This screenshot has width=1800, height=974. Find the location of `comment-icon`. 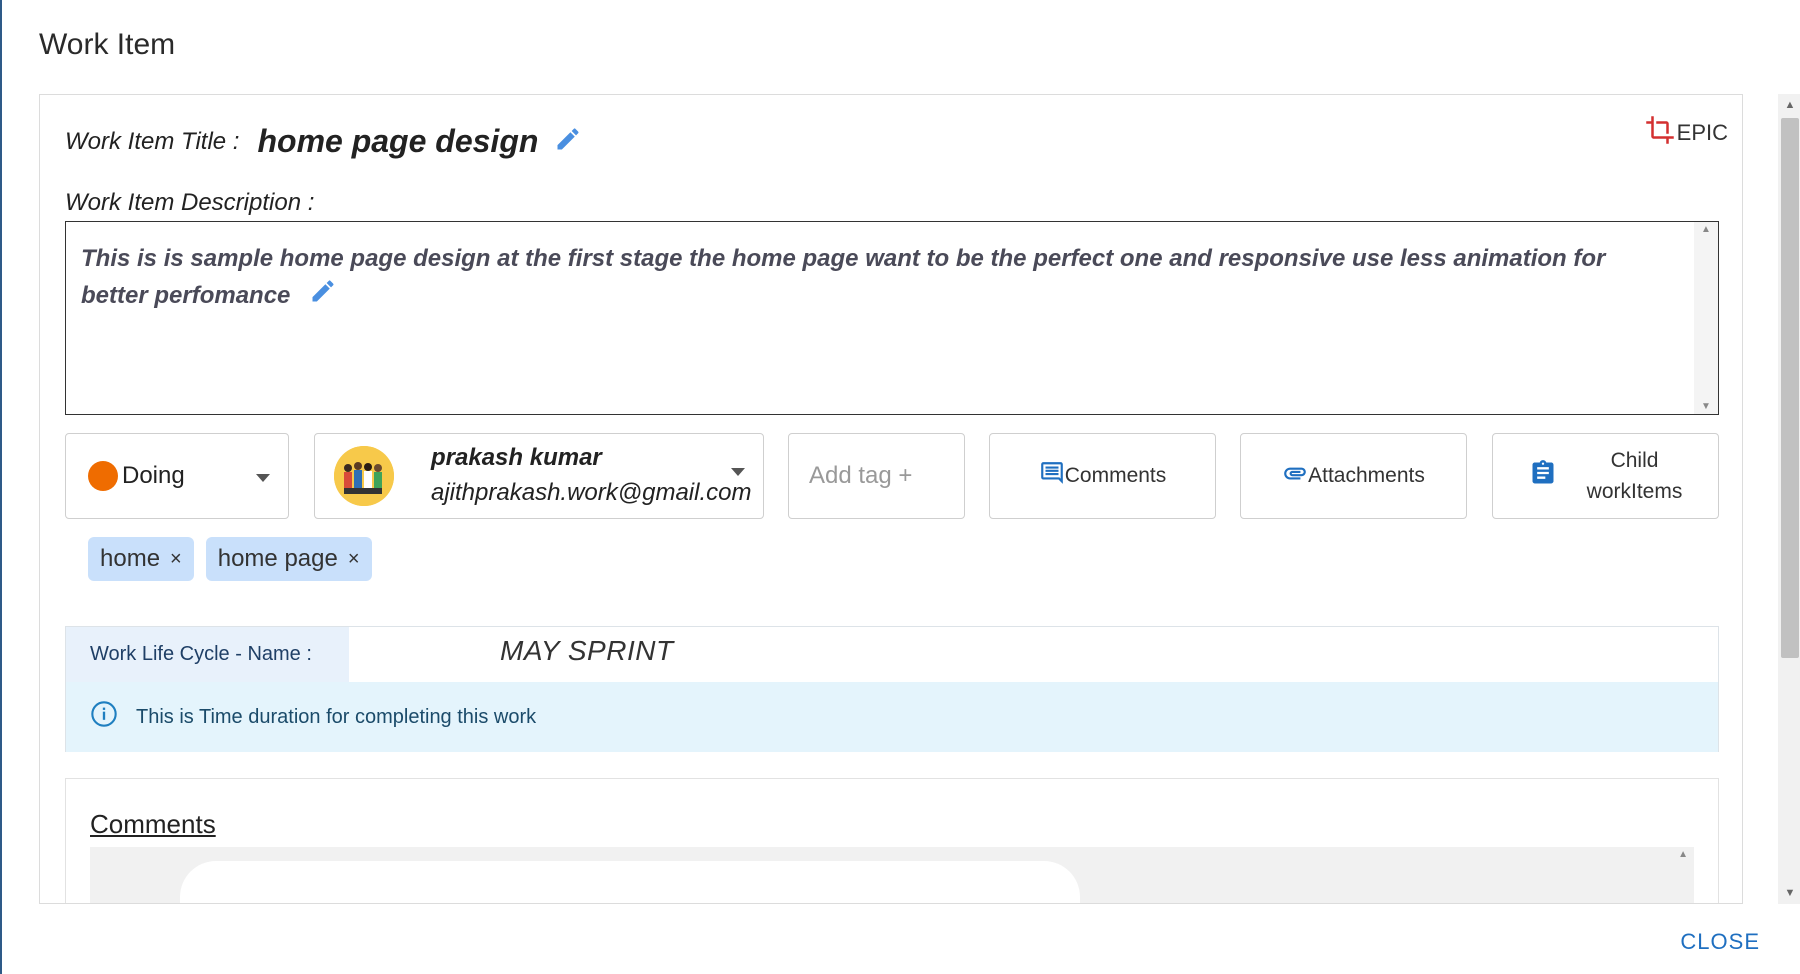

comment-icon is located at coordinates (1052, 476).